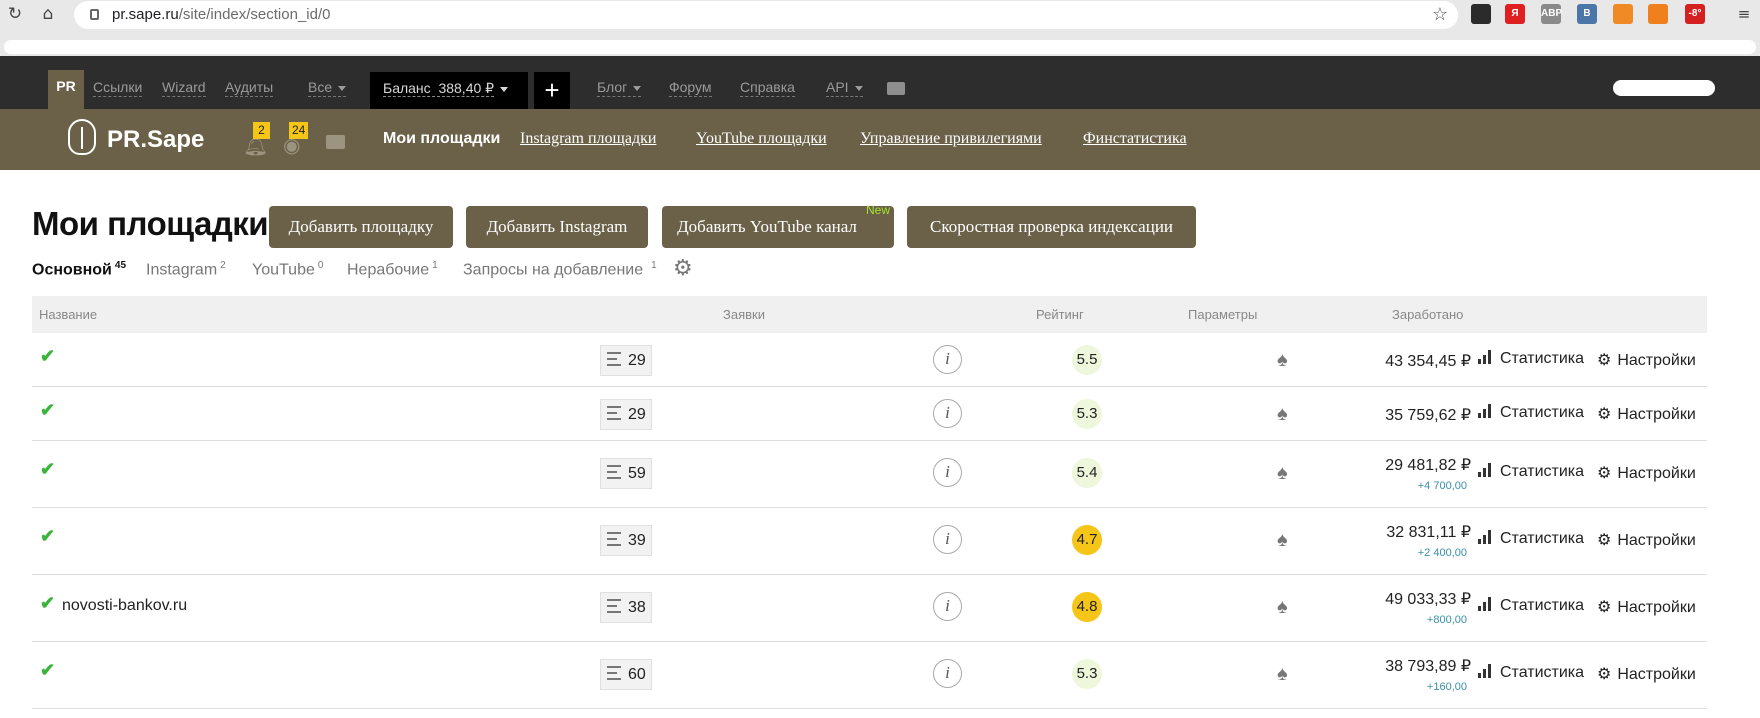 The height and width of the screenshot is (718, 1760). Describe the element at coordinates (880, 47) in the screenshot. I see `bookmarks-strip` at that location.